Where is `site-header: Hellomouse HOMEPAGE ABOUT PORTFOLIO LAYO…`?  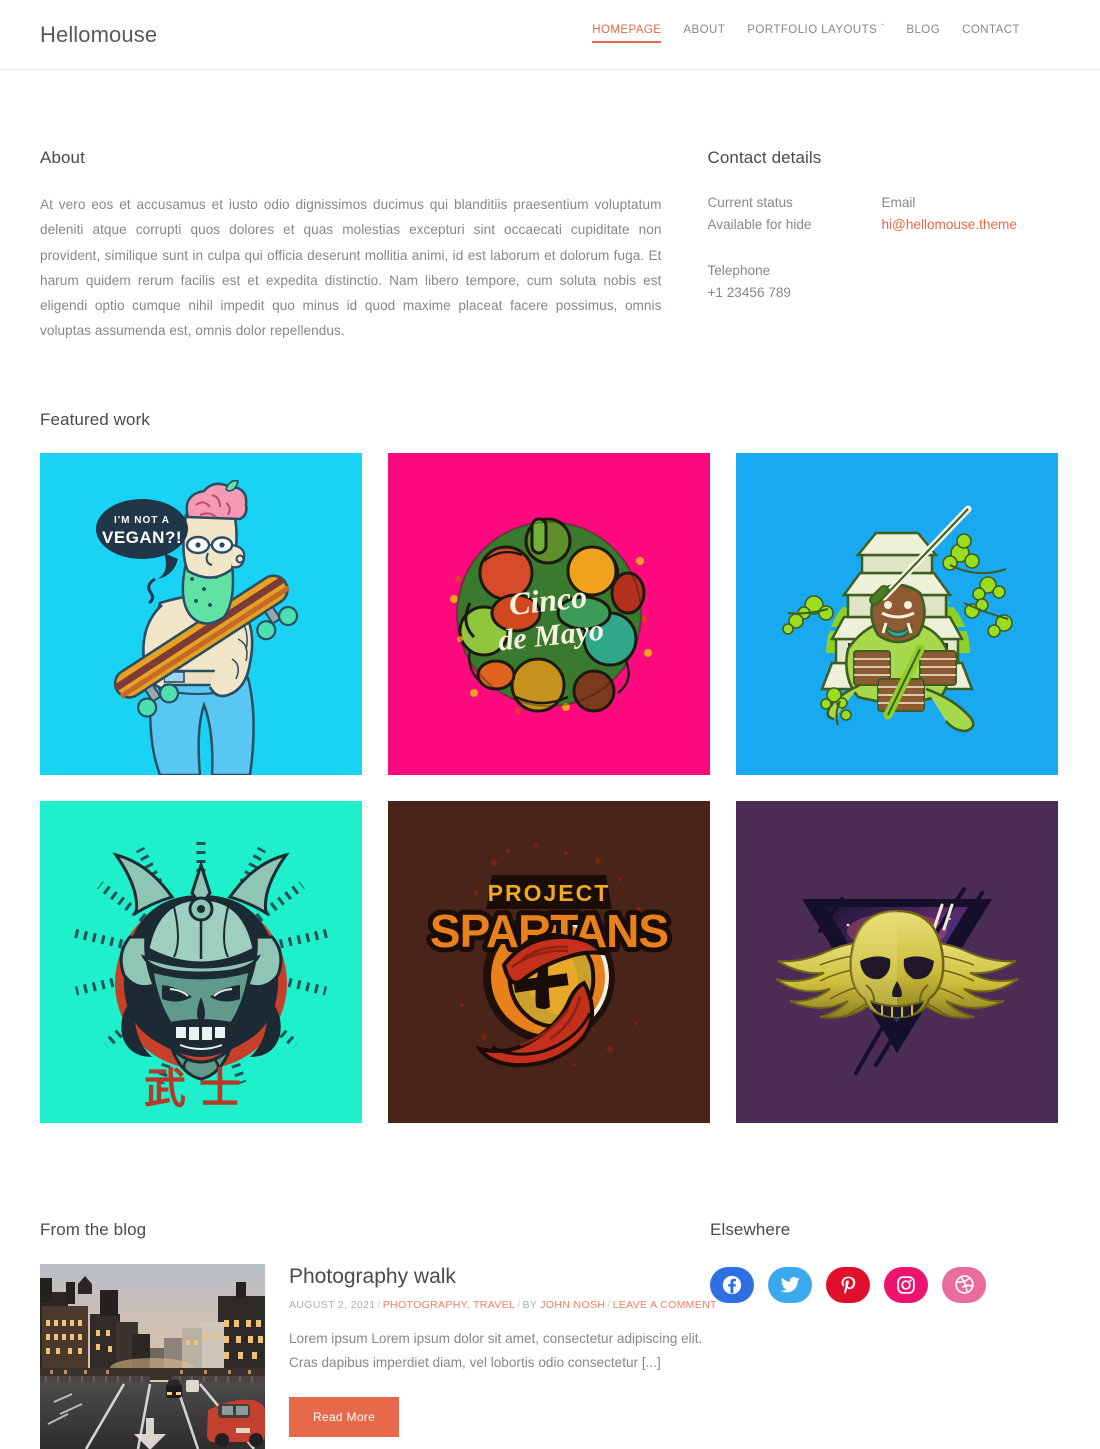
site-header: Hellomouse HOMEPAGE ABOUT PORTFOLIO LAYO… is located at coordinates (550, 35).